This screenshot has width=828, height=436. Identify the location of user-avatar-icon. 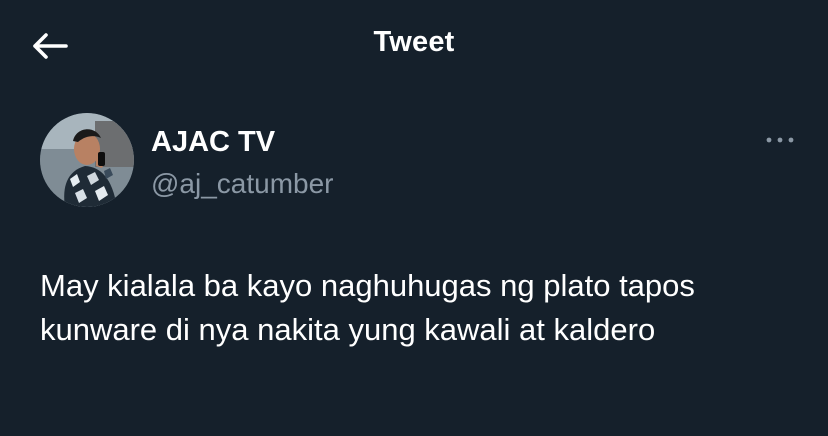
(87, 160).